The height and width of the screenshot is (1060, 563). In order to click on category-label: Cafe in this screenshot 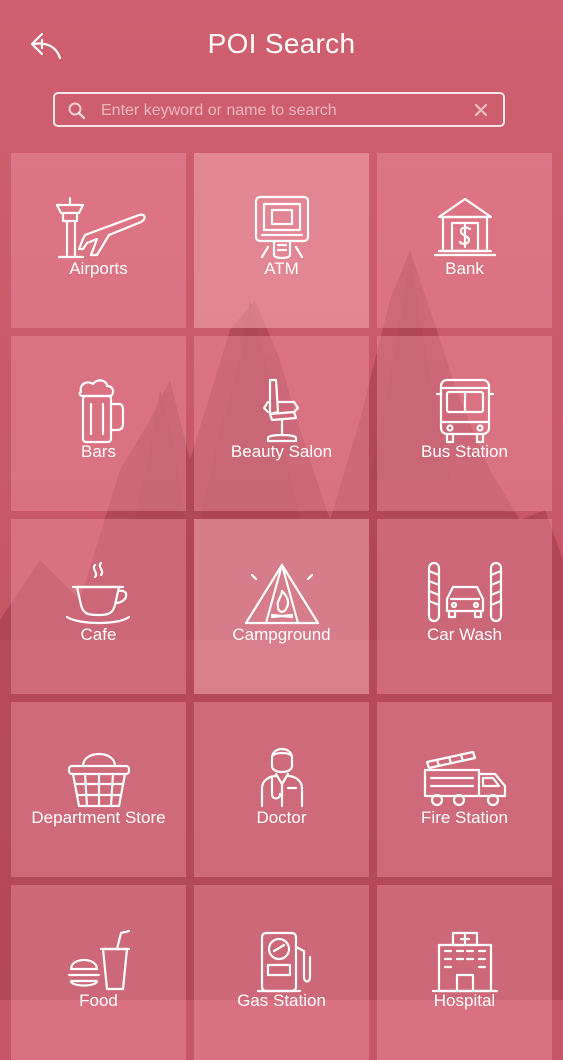, I will do `click(98, 634)`.